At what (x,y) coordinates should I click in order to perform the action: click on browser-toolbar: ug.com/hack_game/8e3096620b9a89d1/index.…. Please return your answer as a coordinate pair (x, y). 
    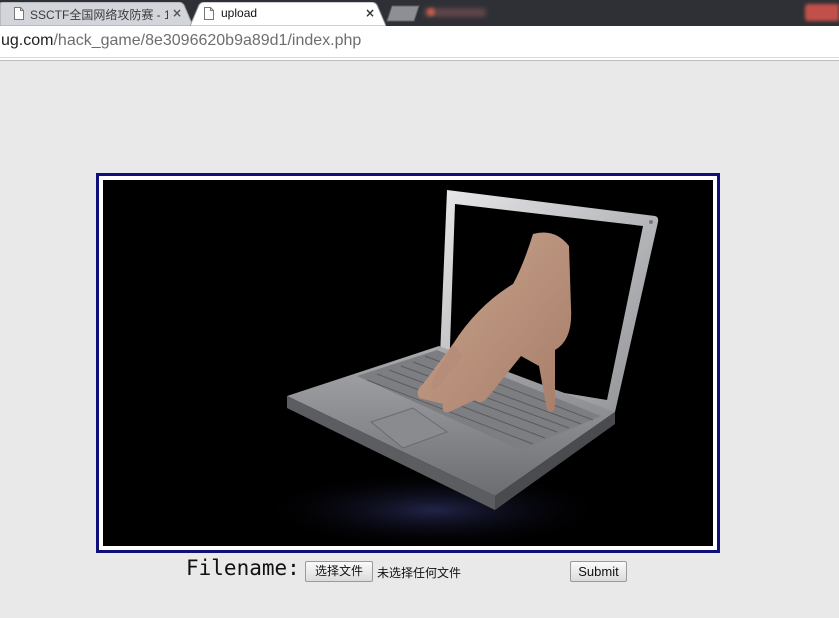
    Looking at the image, I should click on (419, 43).